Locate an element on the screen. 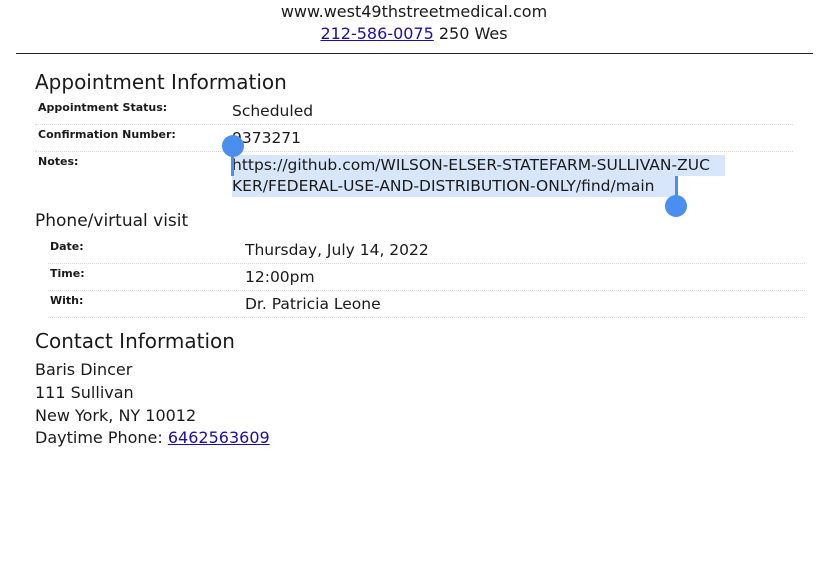 The width and height of the screenshot is (828, 561). daytime-phone-link: 6462563609 is located at coordinates (219, 437).